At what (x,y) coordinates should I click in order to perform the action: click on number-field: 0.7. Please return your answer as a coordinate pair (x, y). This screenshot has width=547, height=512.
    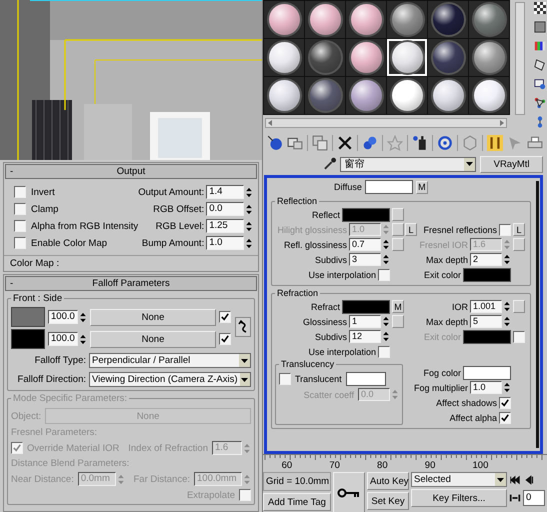
    Looking at the image, I should click on (365, 244).